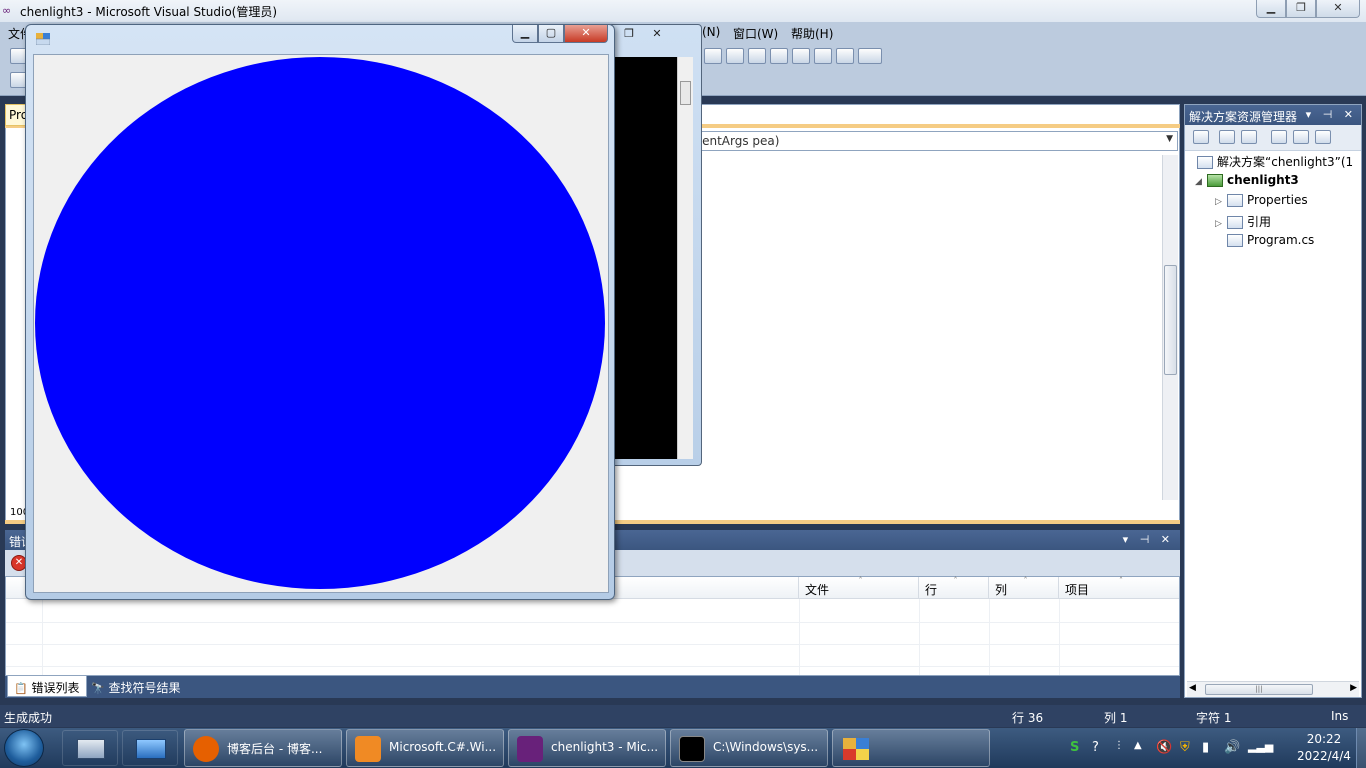 Image resolution: width=1366 pixels, height=768 pixels. I want to click on taskbar-clock: 20:22 2022/4/4, so click(1324, 748).